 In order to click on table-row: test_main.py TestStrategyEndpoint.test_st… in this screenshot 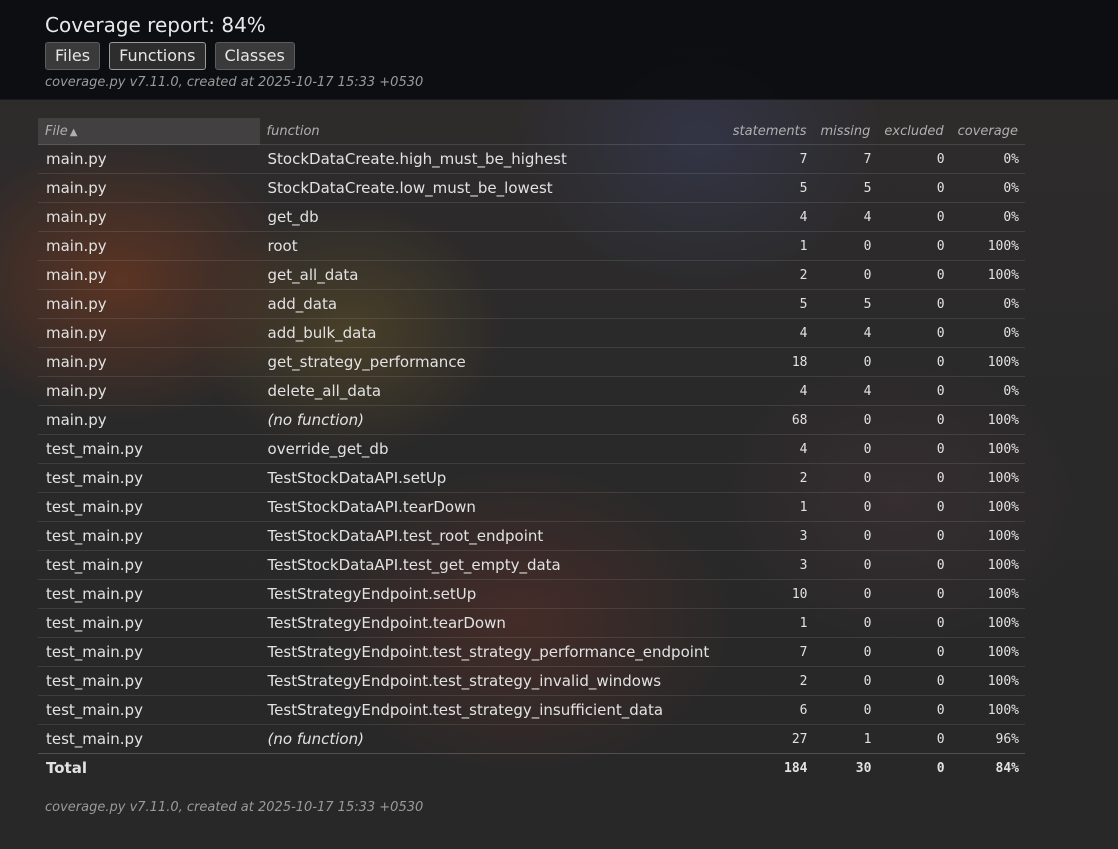, I will do `click(531, 652)`.